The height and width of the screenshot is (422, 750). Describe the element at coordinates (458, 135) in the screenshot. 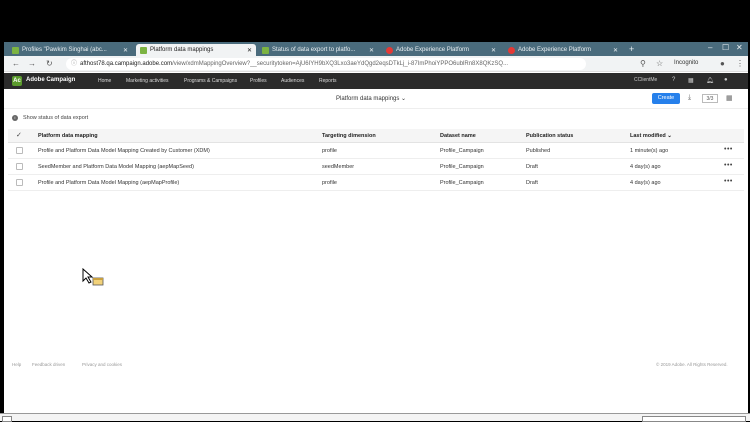

I see `column-header-dataset-name: Dataset name` at that location.